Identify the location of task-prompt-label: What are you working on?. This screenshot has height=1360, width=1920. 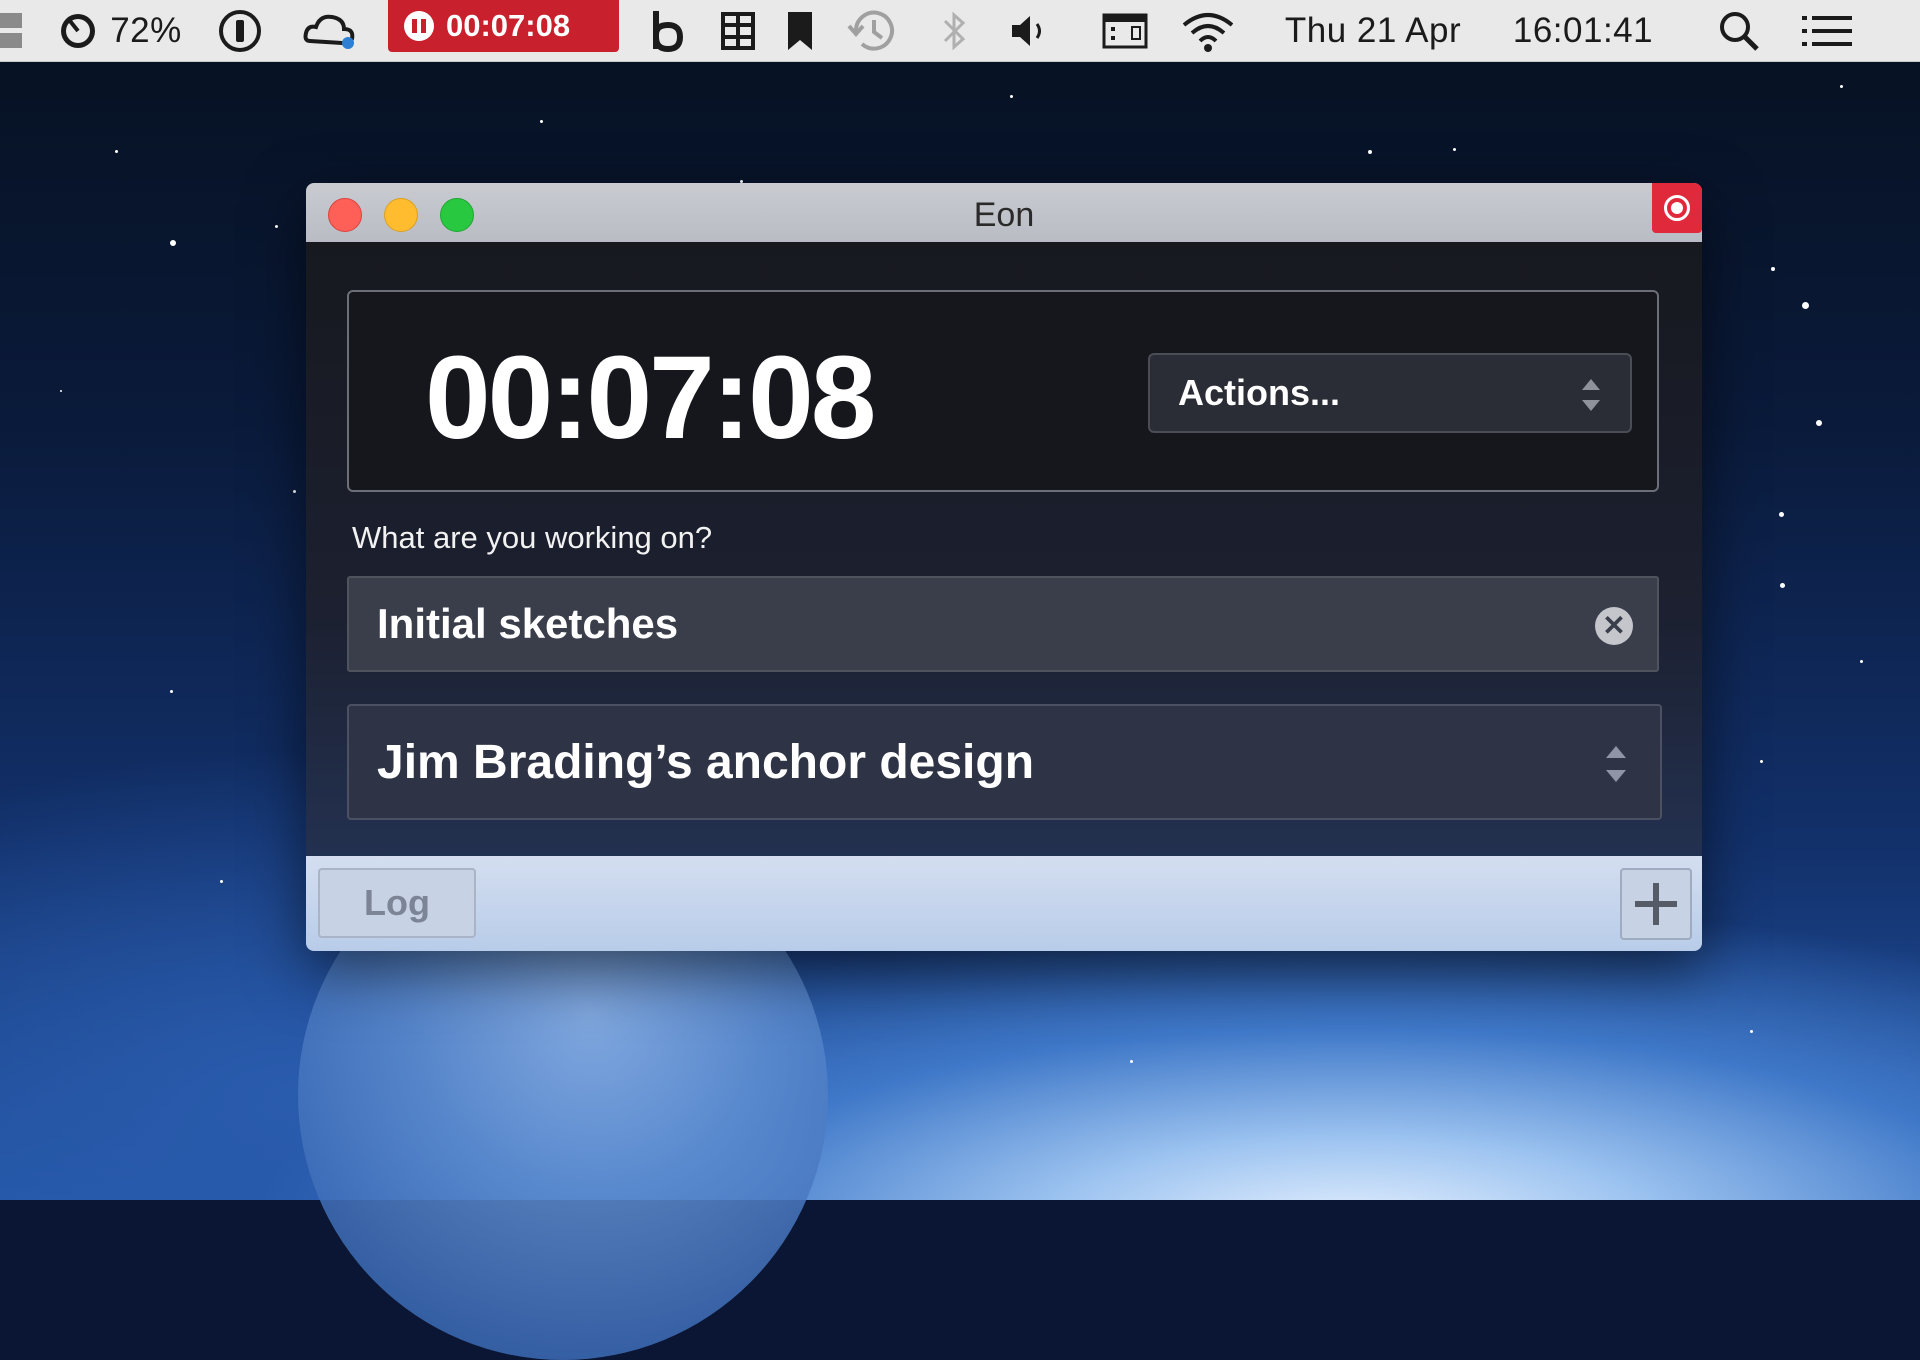
(532, 537).